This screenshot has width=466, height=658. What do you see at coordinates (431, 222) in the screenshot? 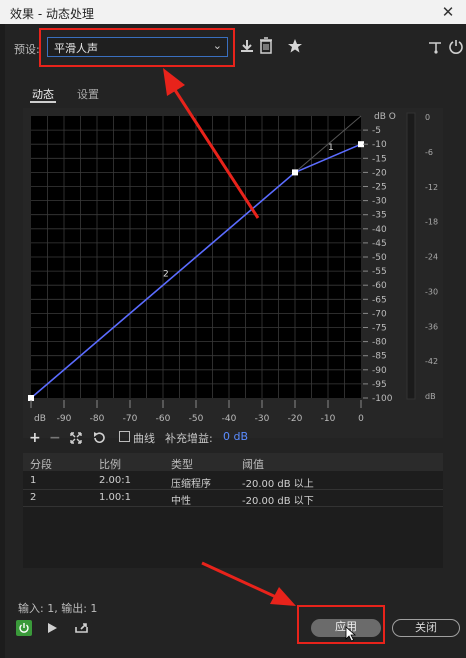
I see `meter-tick-label: -18` at bounding box center [431, 222].